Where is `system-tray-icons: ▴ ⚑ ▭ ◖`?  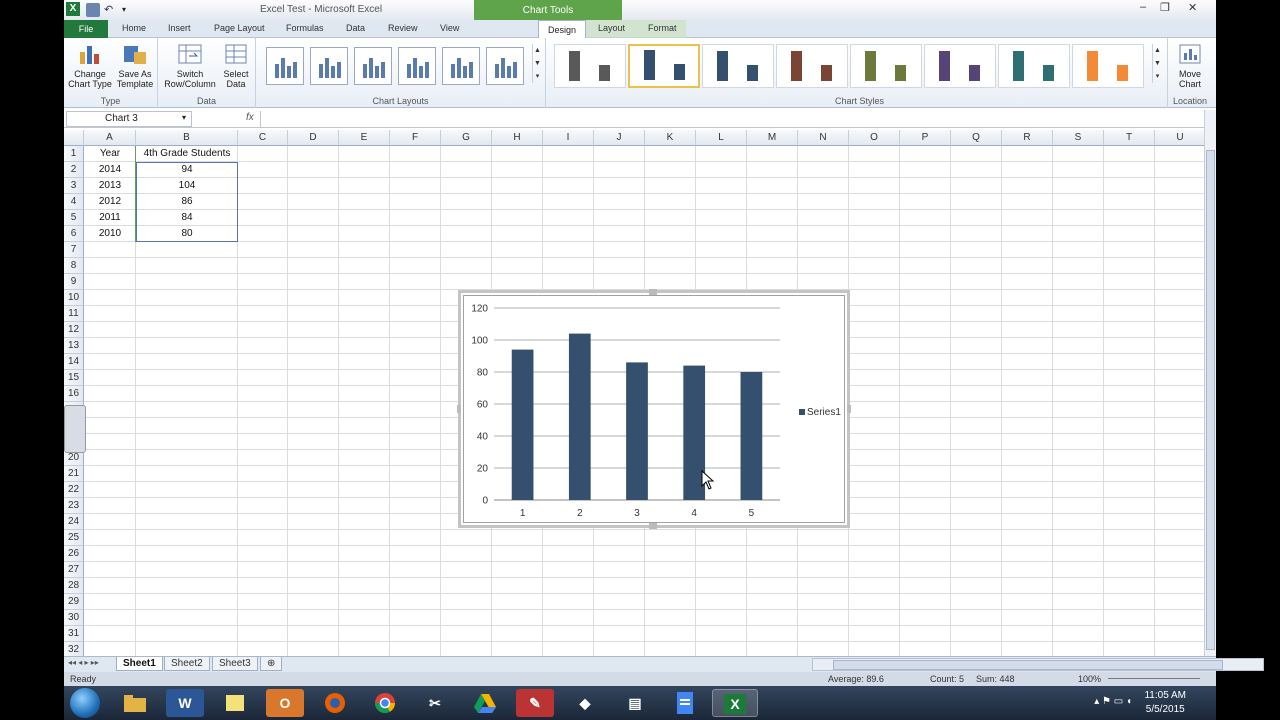
system-tray-icons: ▴ ⚑ ▭ ◖ is located at coordinates (1113, 701).